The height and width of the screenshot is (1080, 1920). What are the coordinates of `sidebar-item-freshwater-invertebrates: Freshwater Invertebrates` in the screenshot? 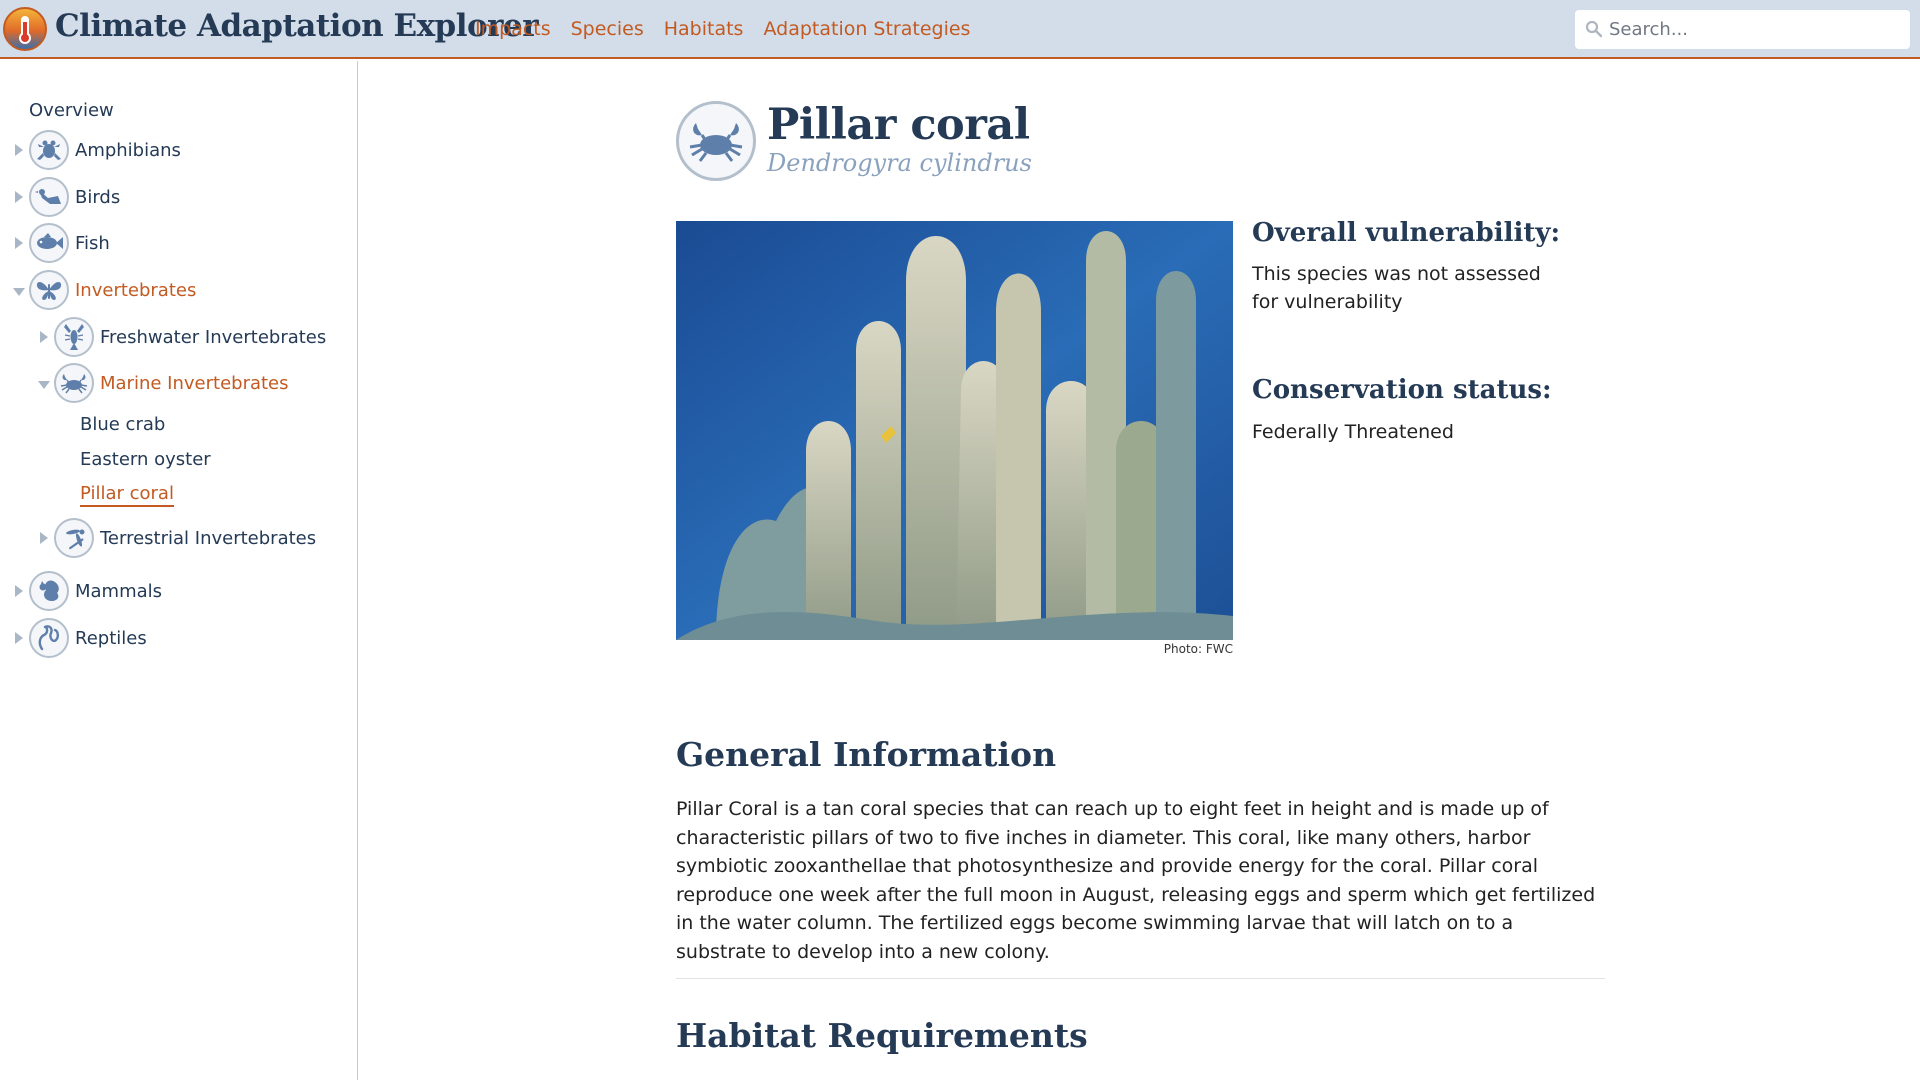 It's located at (190, 337).